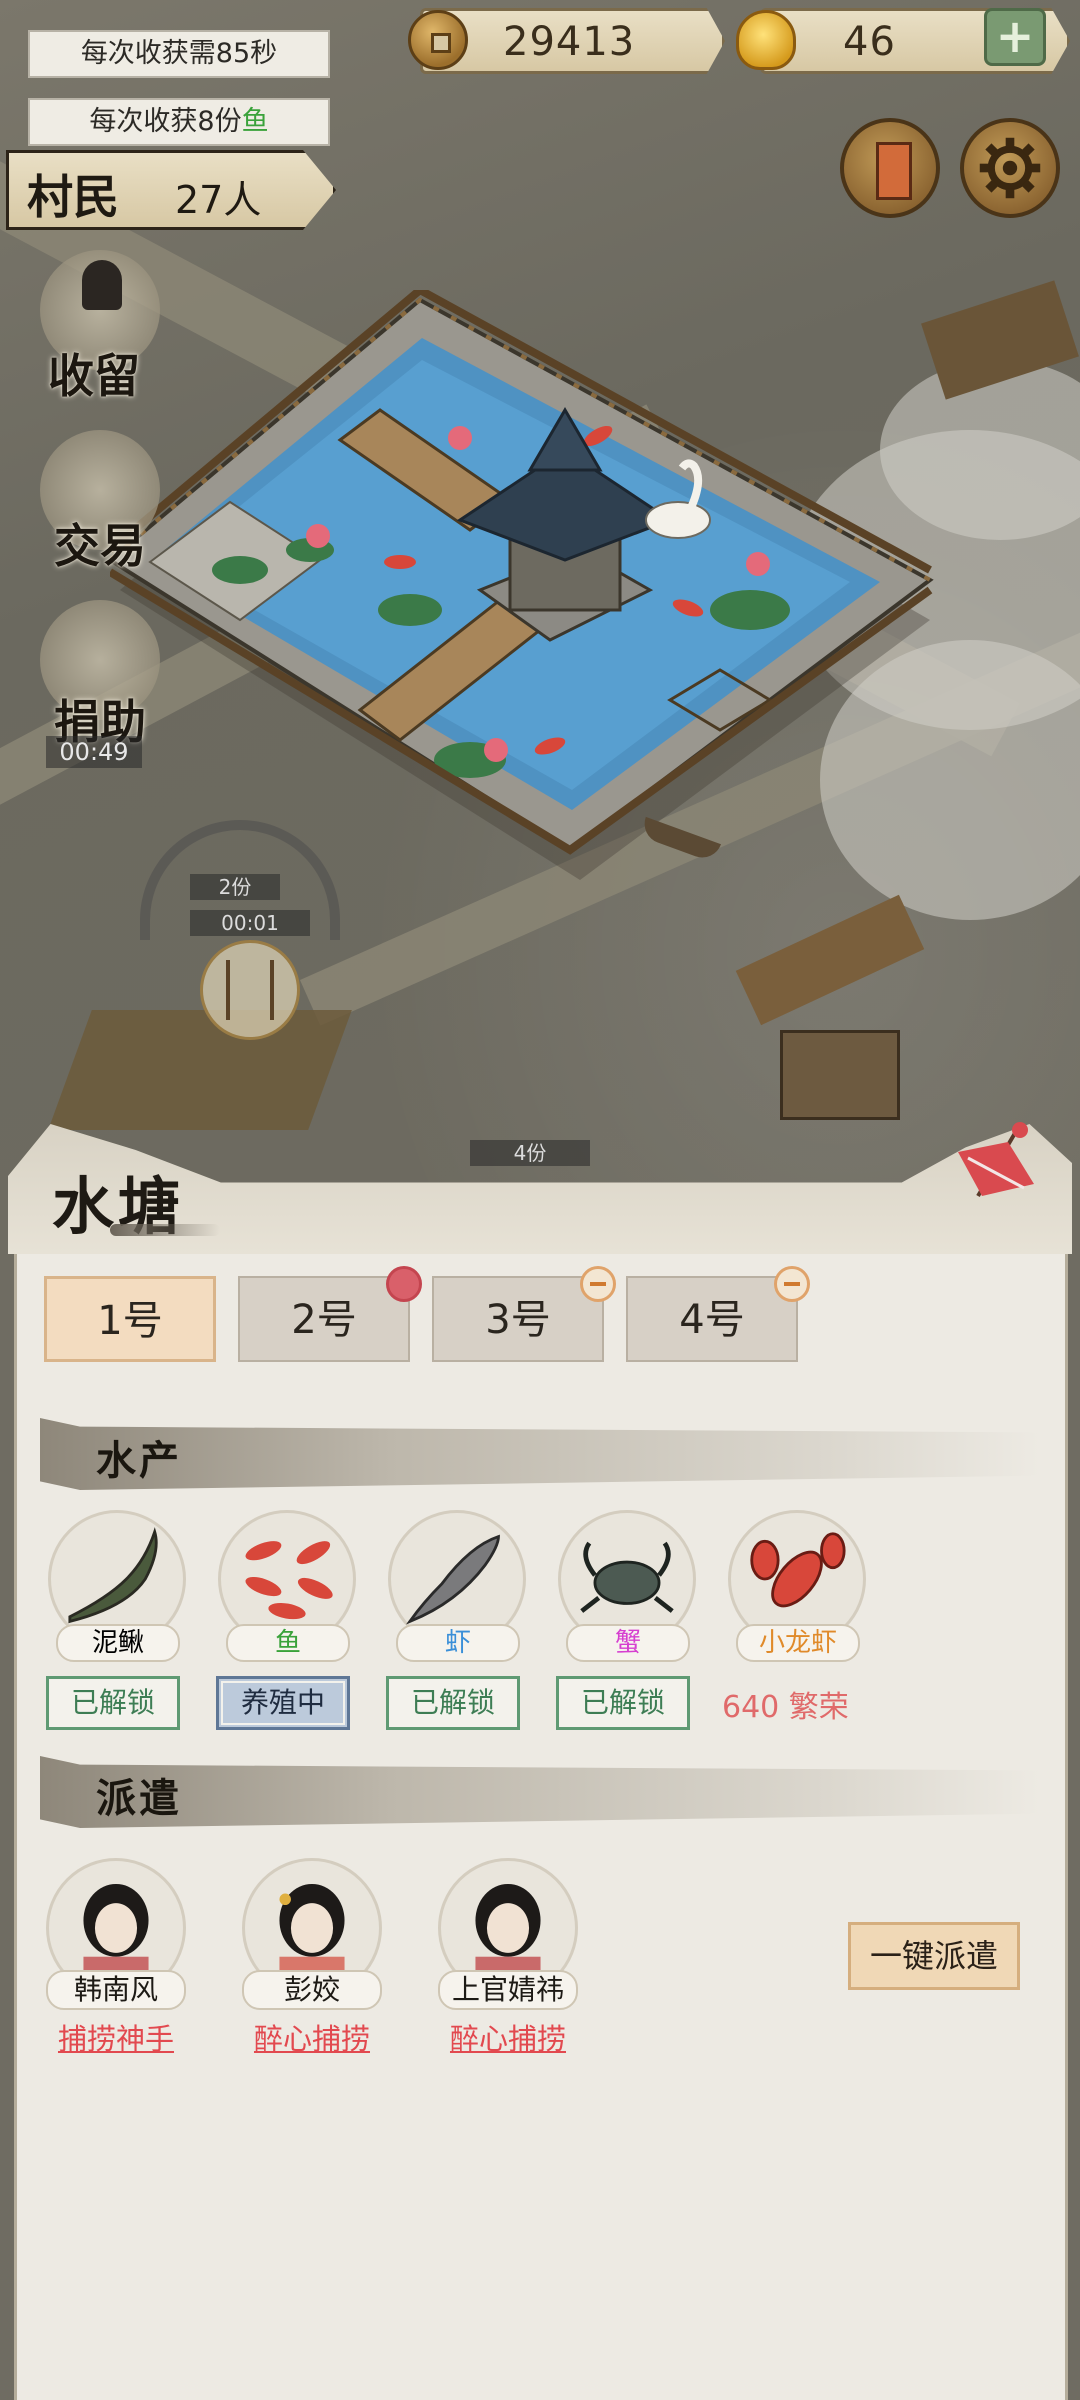  I want to click on dispatch-all-button: 一键派遣, so click(934, 1956).